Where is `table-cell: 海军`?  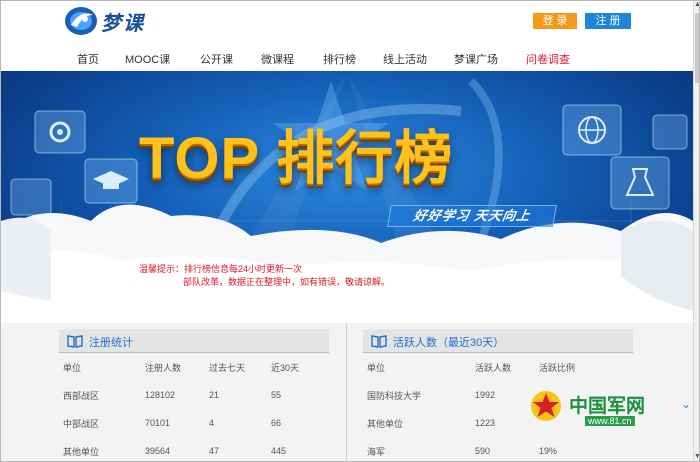
table-cell: 海军 is located at coordinates (376, 451).